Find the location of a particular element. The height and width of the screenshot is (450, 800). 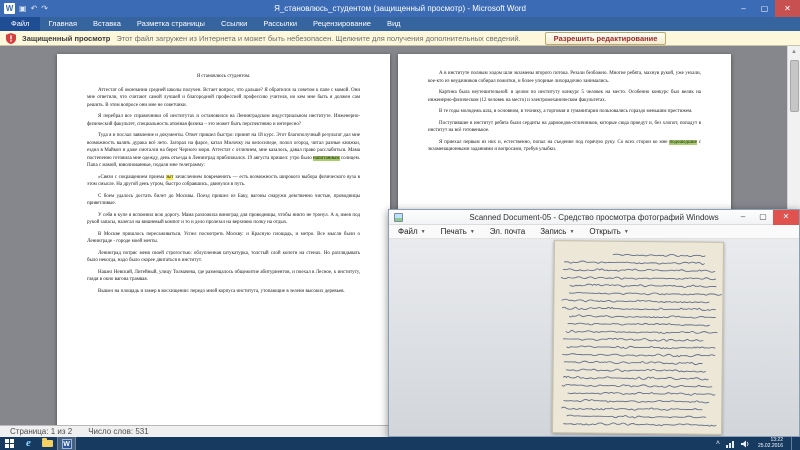

ribbon-tab-Разметка страницы: Разметка страницы is located at coordinates (171, 24).